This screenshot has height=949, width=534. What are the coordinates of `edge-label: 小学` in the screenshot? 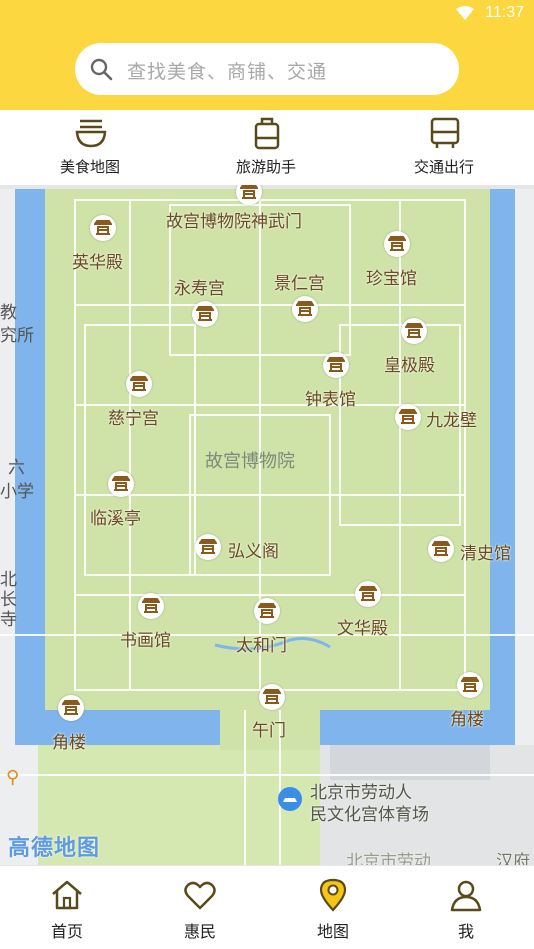 It's located at (17, 492).